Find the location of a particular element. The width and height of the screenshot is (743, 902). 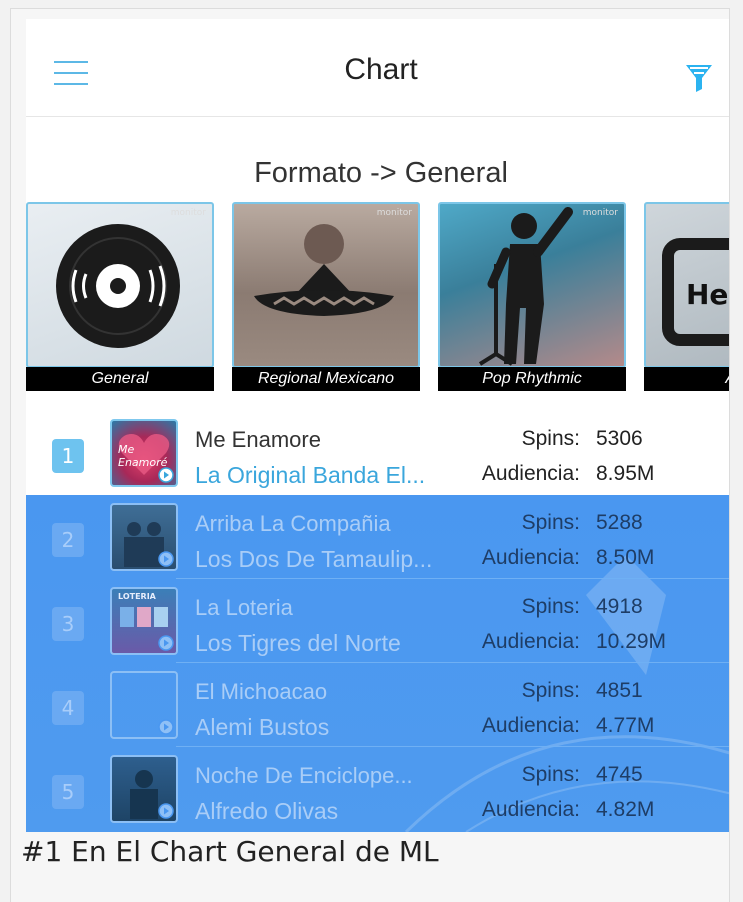

audience-value: 8.50M is located at coordinates (625, 557).